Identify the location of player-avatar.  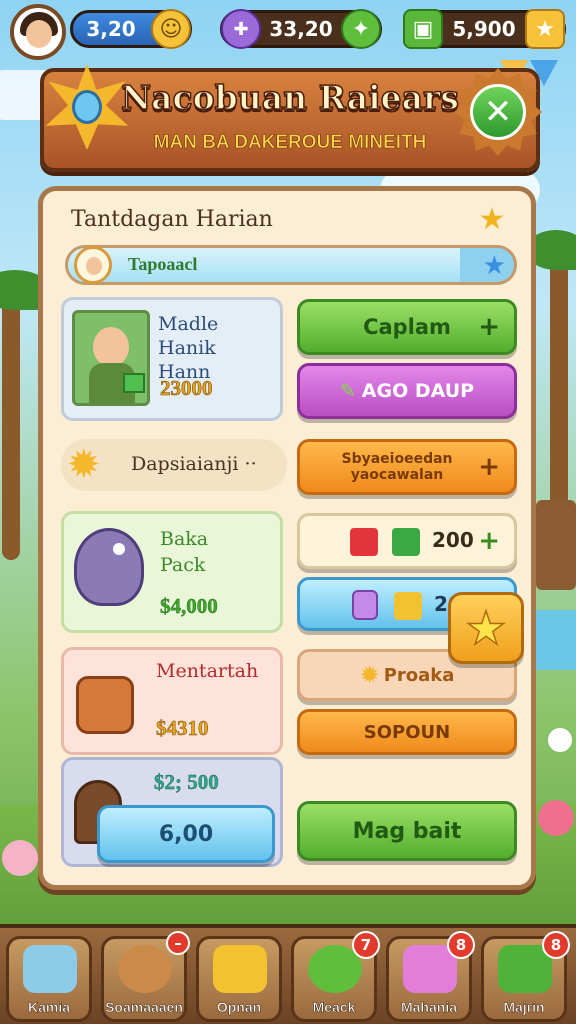
(38, 32).